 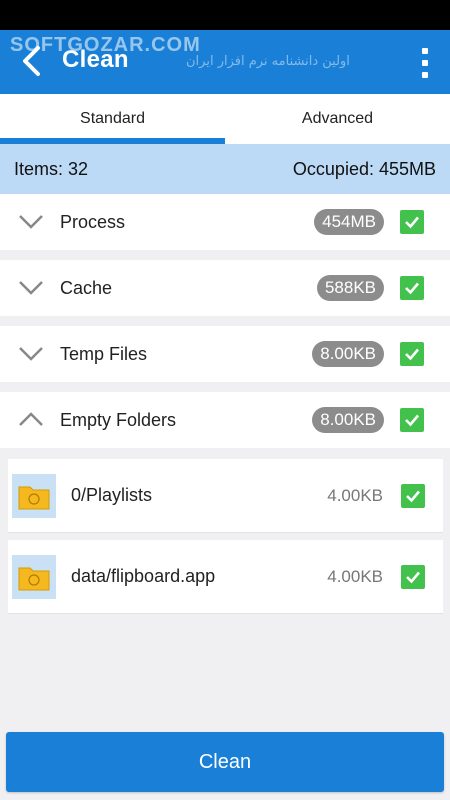 I want to click on tab-standard: Standard, so click(x=112, y=119).